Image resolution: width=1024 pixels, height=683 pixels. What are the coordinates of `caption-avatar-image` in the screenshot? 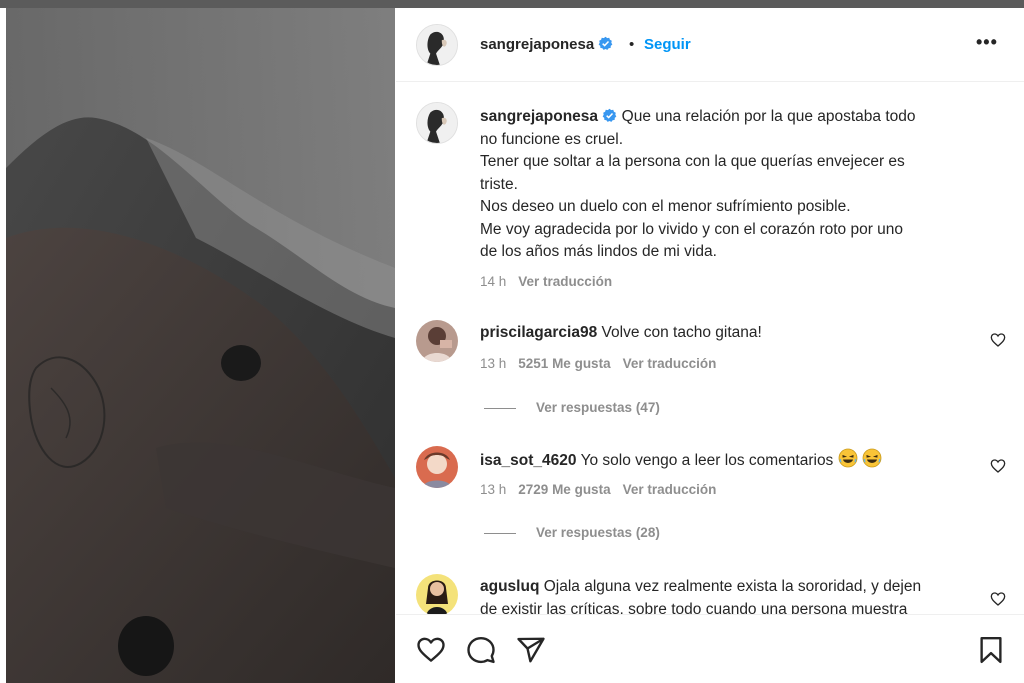 It's located at (437, 123).